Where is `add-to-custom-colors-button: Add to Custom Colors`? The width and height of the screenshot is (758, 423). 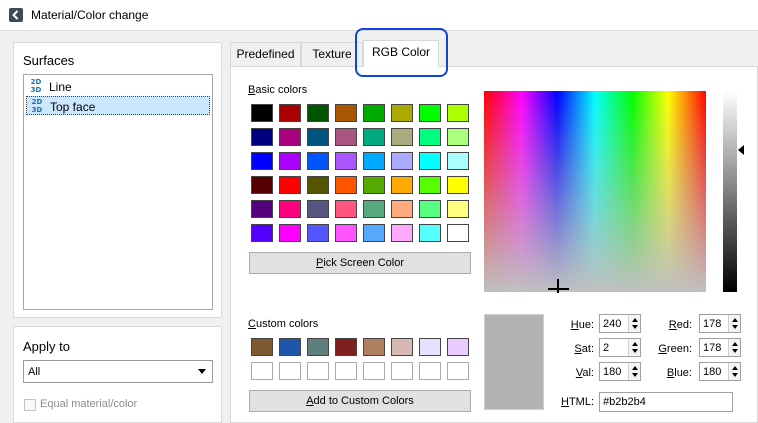
add-to-custom-colors-button: Add to Custom Colors is located at coordinates (360, 401).